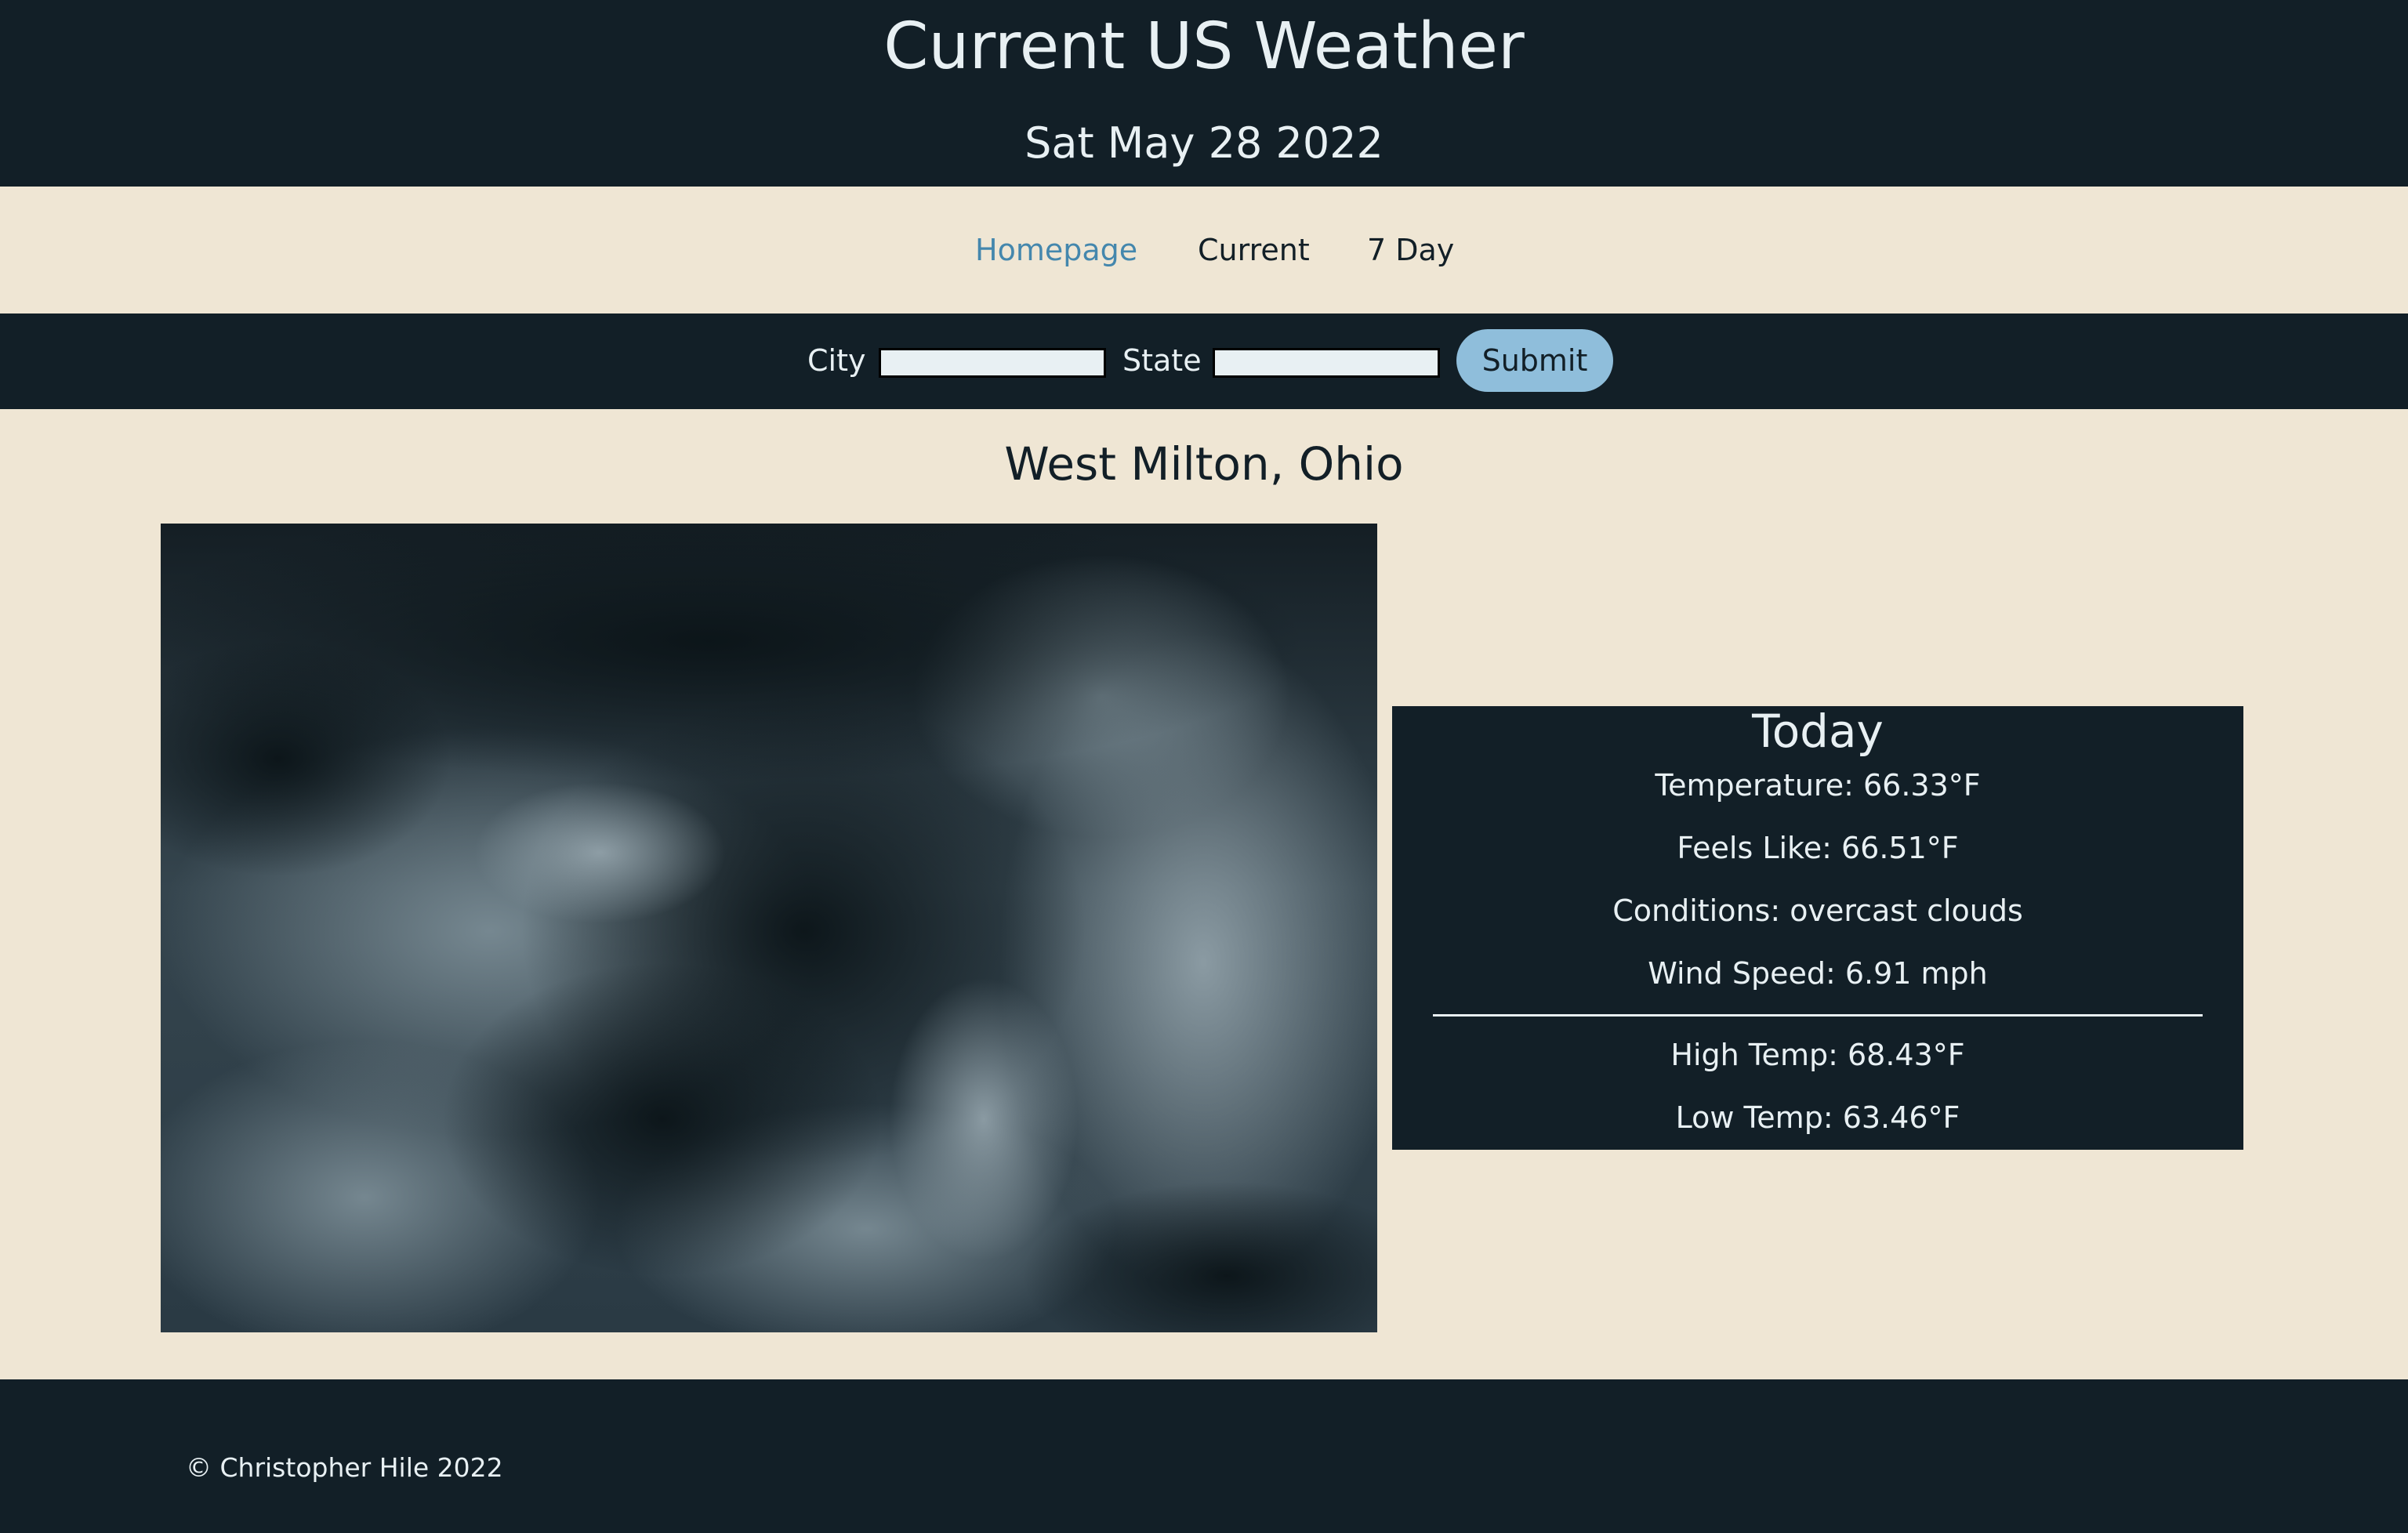  Describe the element at coordinates (1818, 731) in the screenshot. I see `today-title: Today` at that location.